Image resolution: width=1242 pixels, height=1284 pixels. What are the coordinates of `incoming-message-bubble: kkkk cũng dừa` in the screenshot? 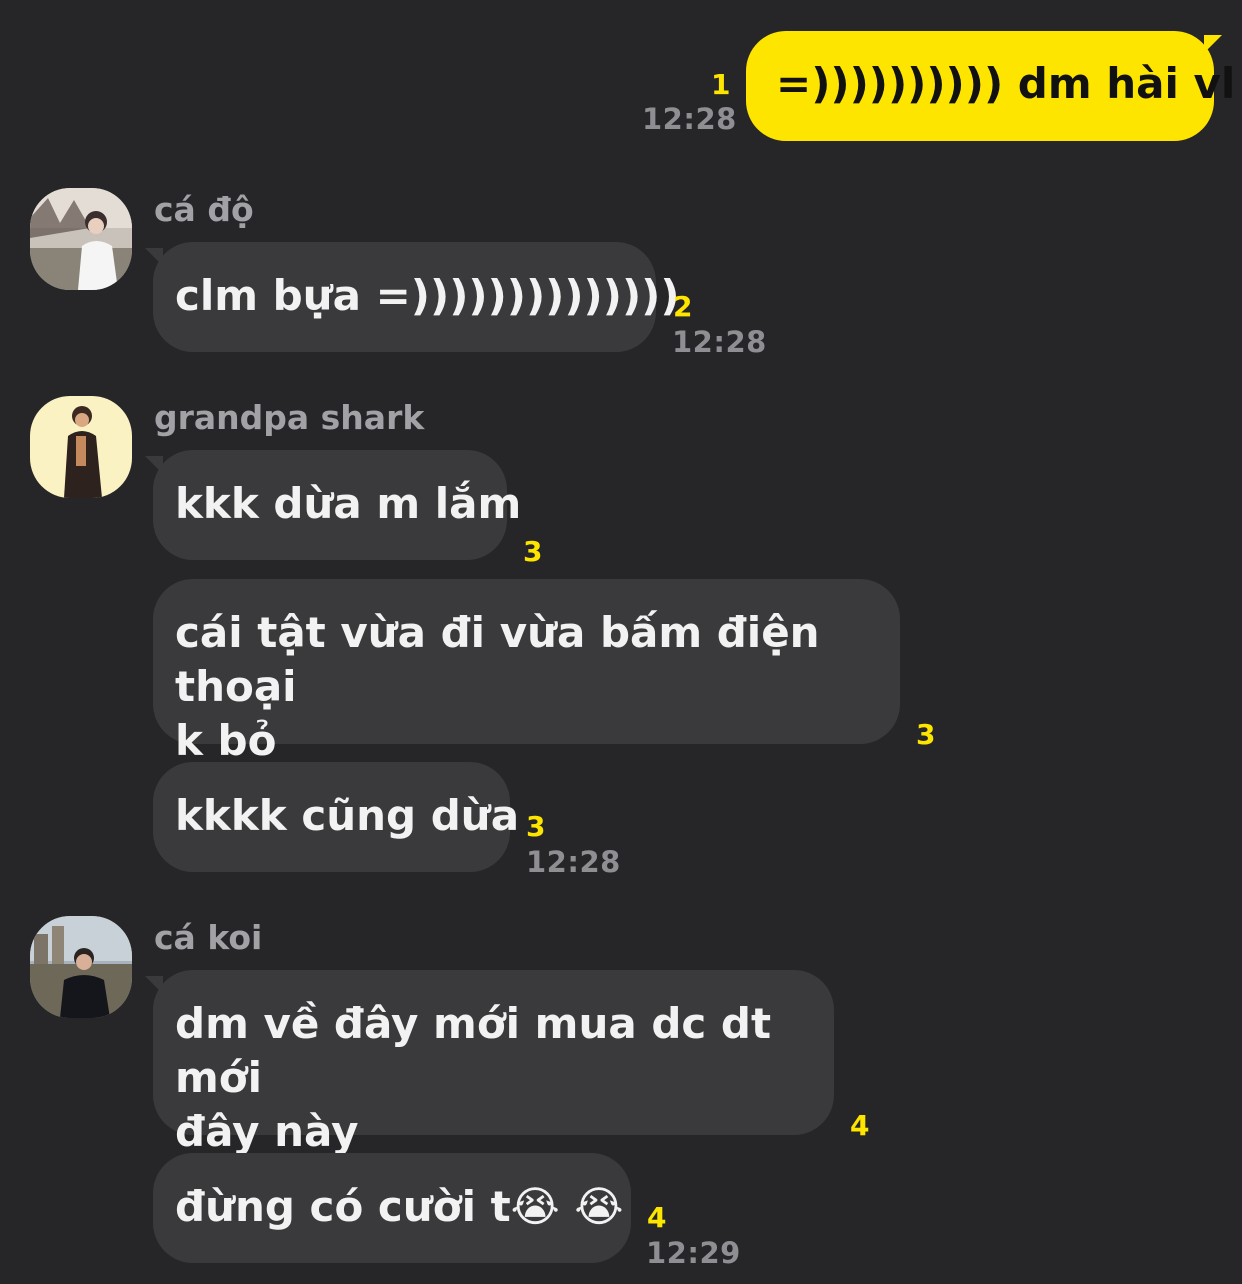 It's located at (336, 817).